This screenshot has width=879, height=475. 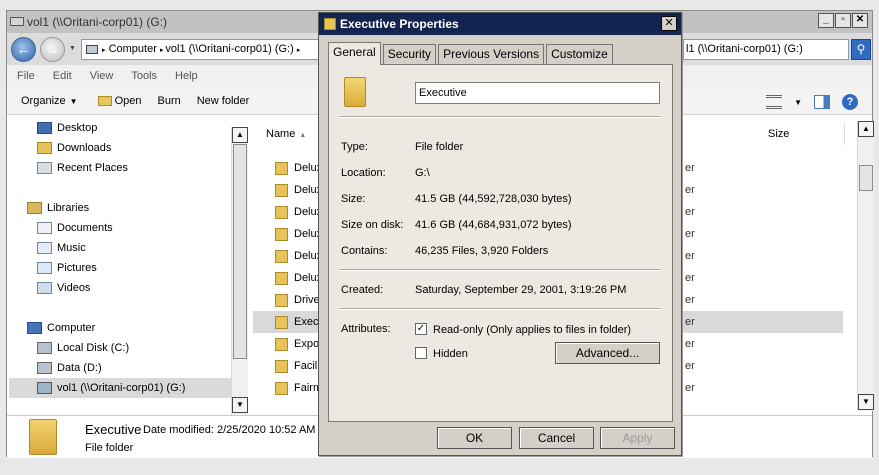 What do you see at coordinates (474, 438) in the screenshot?
I see `ok-button: OK` at bounding box center [474, 438].